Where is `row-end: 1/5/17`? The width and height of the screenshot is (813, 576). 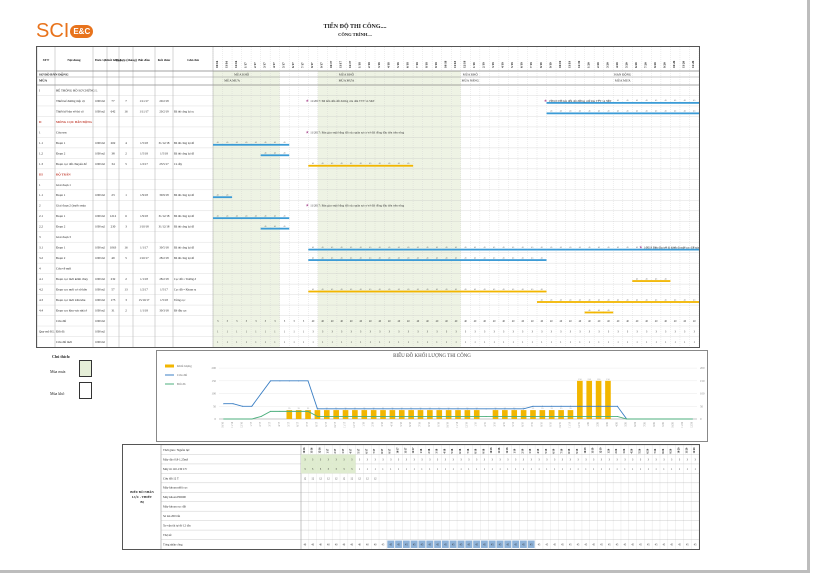 row-end: 1/5/17 is located at coordinates (164, 290).